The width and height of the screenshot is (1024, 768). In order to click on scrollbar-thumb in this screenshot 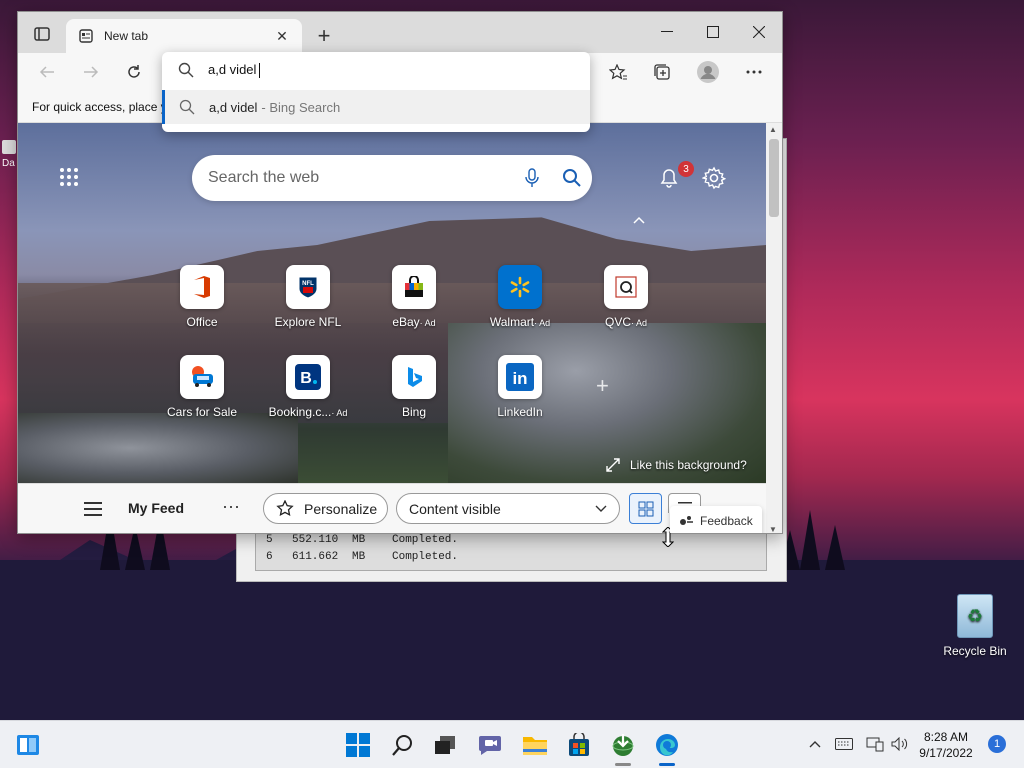, I will do `click(774, 178)`.